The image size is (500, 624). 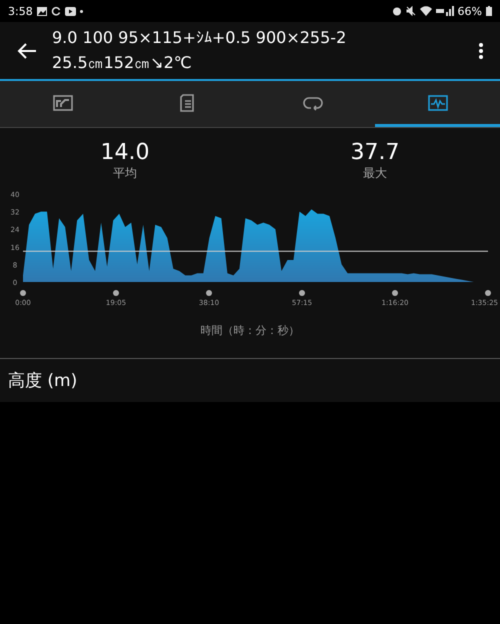 I want to click on video-icon, so click(x=70, y=11).